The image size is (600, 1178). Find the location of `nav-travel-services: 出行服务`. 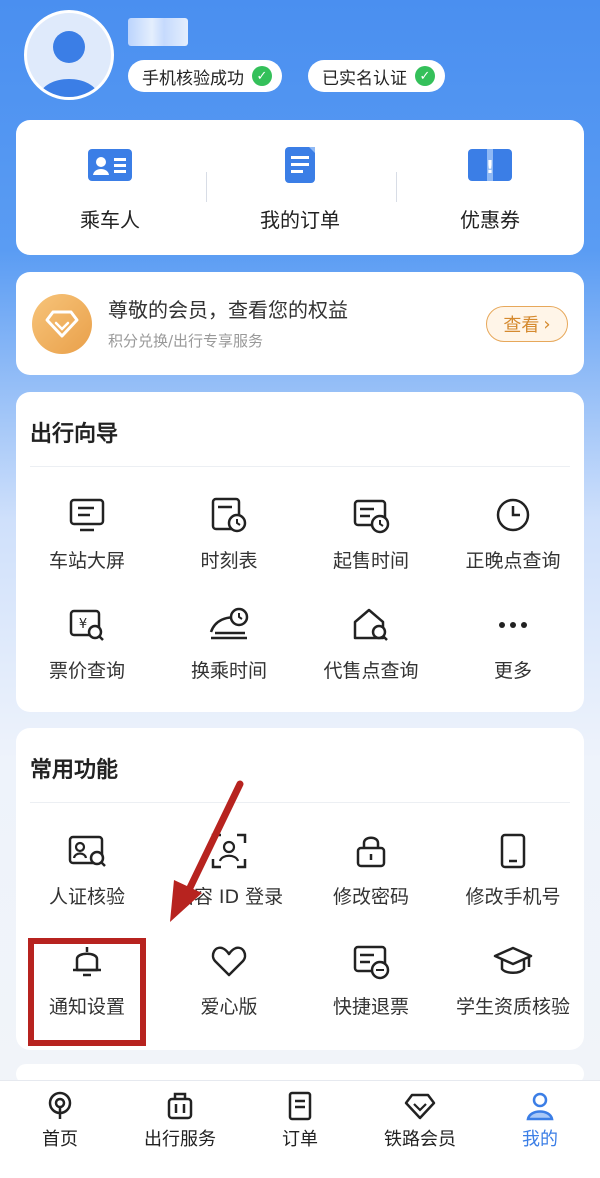

nav-travel-services: 出行服务 is located at coordinates (180, 1121).